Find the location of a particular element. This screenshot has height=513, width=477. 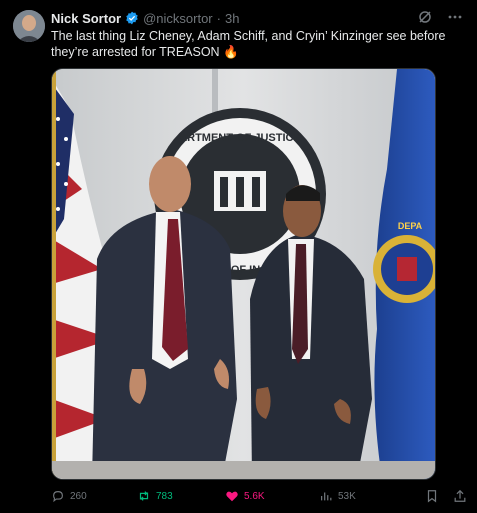

tweet-header: Nick Sortor @nicksortor · 3h is located at coordinates (145, 18).